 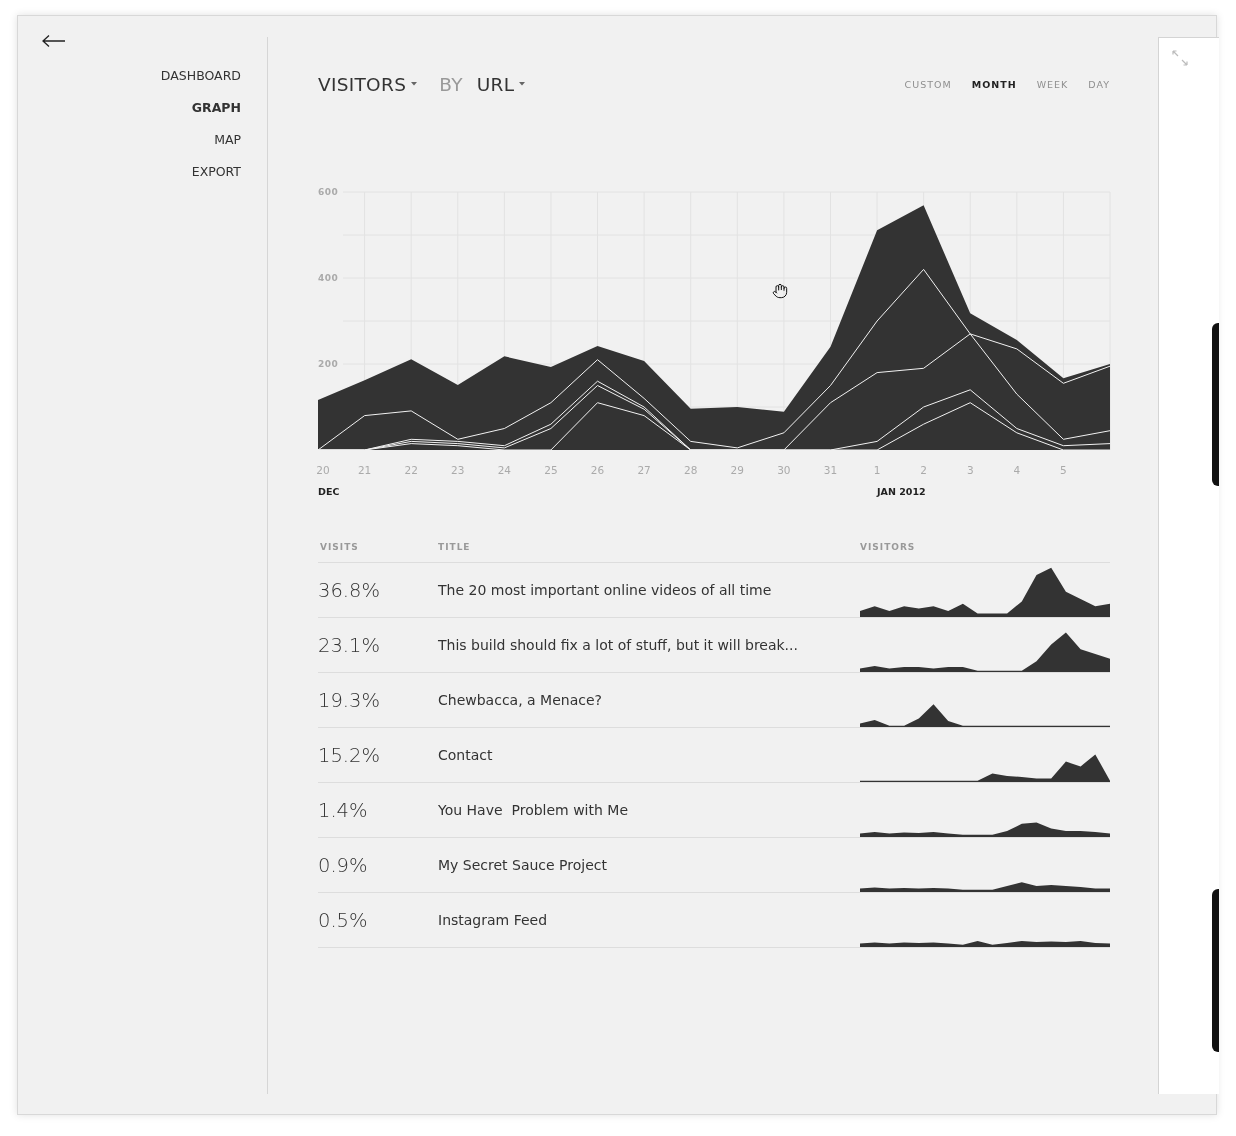 I want to click on axis-label: 24, so click(x=504, y=470).